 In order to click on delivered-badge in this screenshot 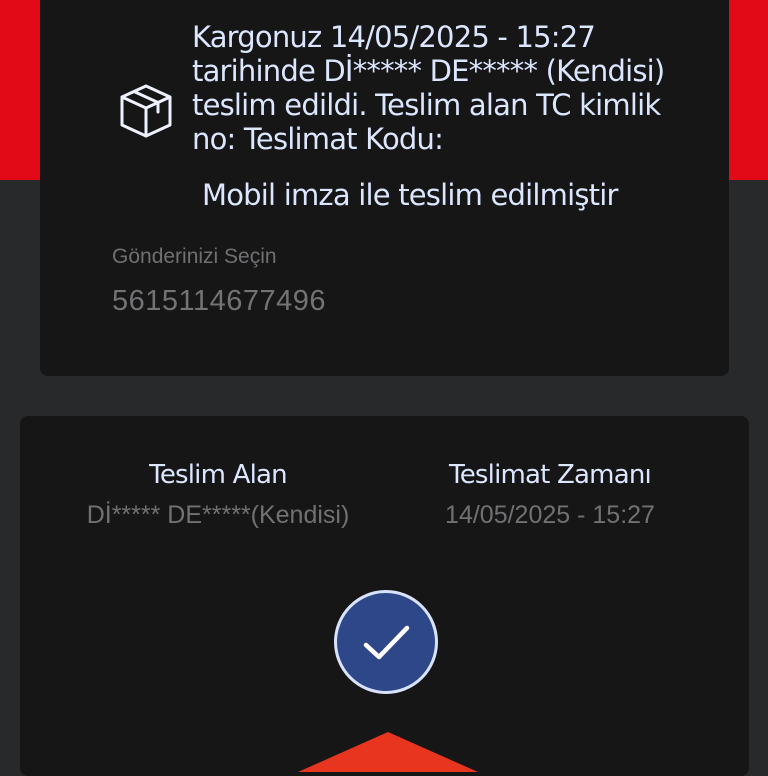, I will do `click(386, 642)`.